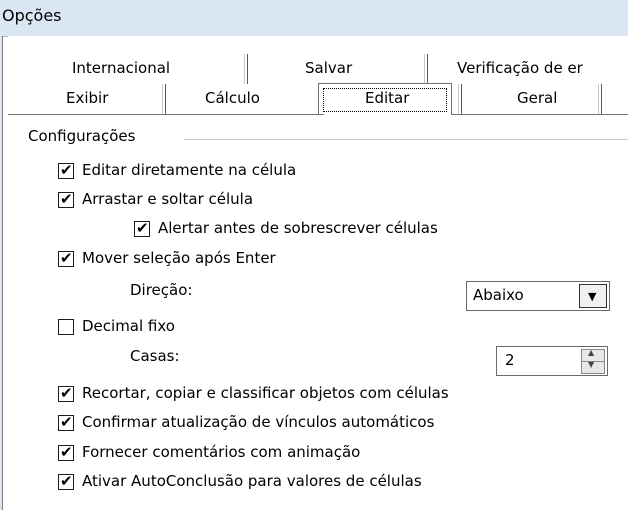 The image size is (628, 510). What do you see at coordinates (298, 228) in the screenshot?
I see `option-label: Alertar antes de sobrescrever células` at bounding box center [298, 228].